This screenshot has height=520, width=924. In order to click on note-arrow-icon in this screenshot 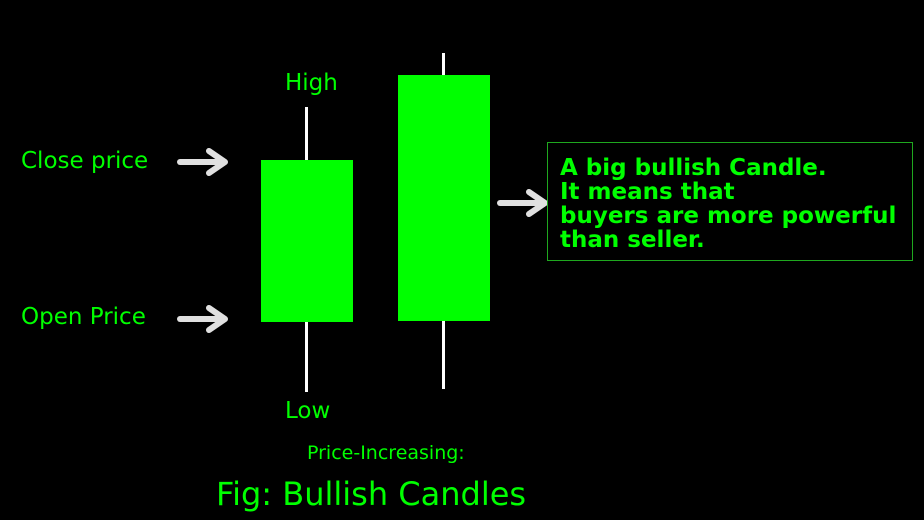, I will do `click(522, 203)`.